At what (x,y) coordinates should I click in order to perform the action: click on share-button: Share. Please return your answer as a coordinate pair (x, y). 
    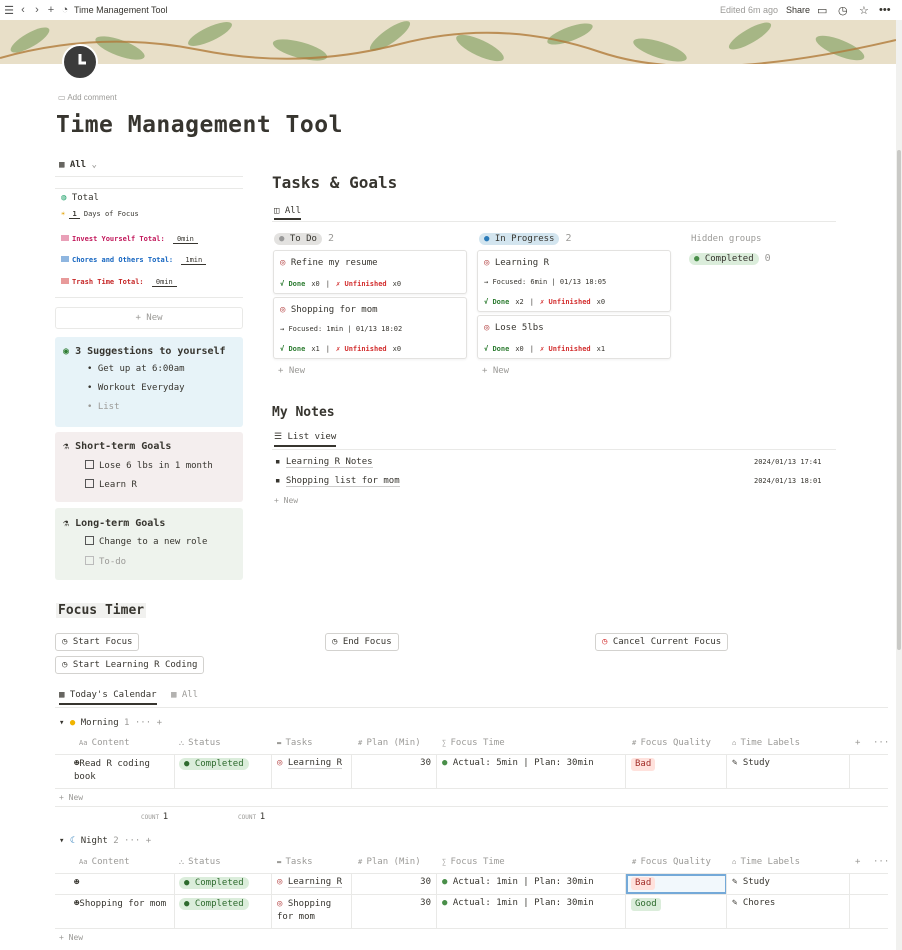
    Looking at the image, I should click on (798, 10).